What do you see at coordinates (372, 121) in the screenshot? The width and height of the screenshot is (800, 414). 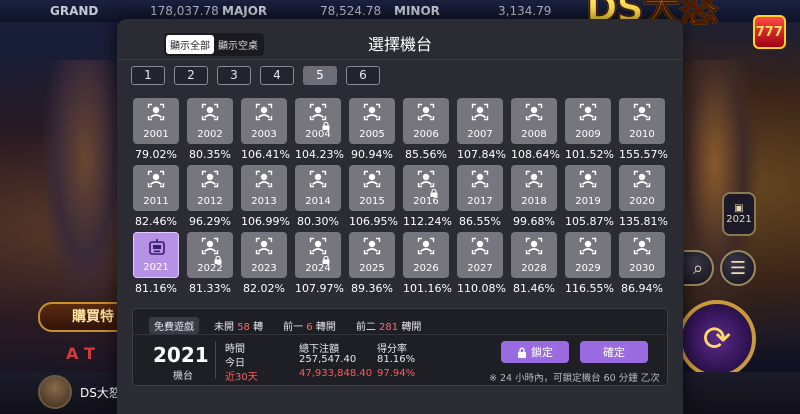 I see `machine-tile-2005: 2005` at bounding box center [372, 121].